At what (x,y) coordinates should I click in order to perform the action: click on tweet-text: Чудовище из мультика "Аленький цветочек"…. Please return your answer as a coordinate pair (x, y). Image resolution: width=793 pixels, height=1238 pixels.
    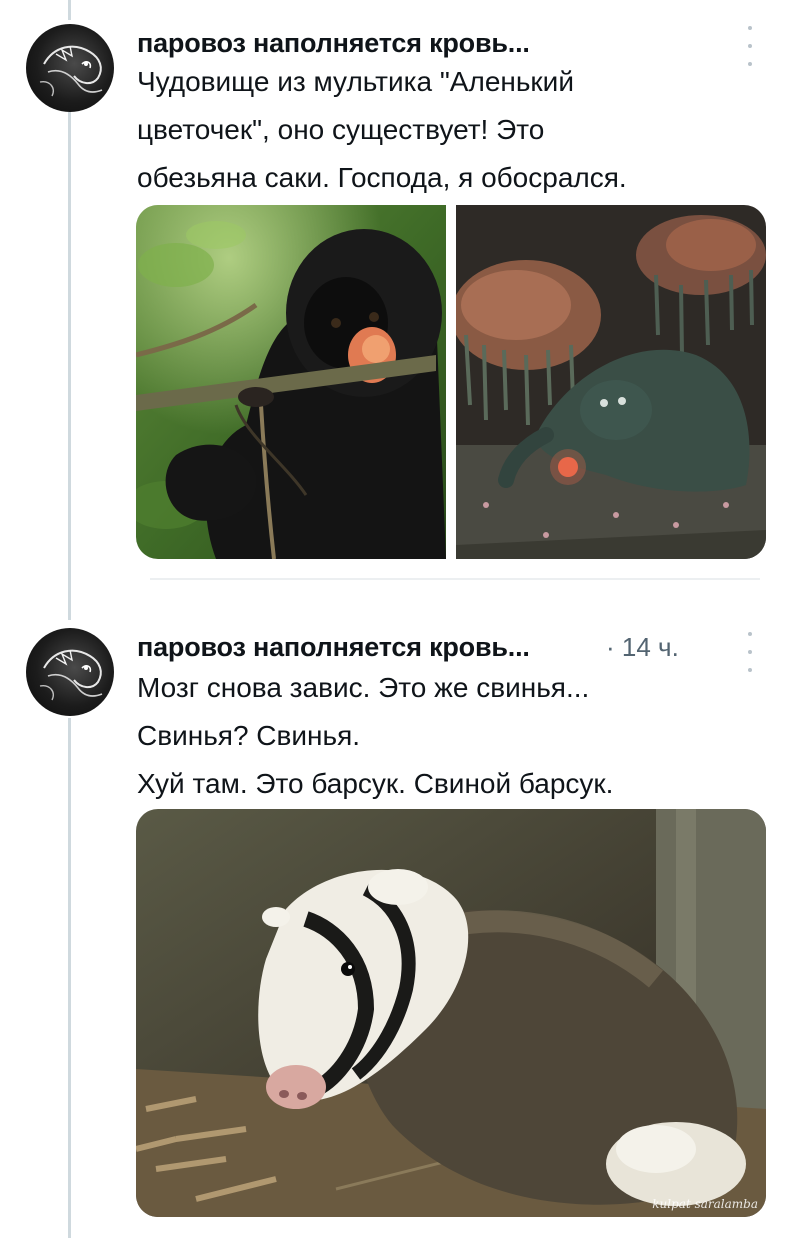
    Looking at the image, I should click on (382, 130).